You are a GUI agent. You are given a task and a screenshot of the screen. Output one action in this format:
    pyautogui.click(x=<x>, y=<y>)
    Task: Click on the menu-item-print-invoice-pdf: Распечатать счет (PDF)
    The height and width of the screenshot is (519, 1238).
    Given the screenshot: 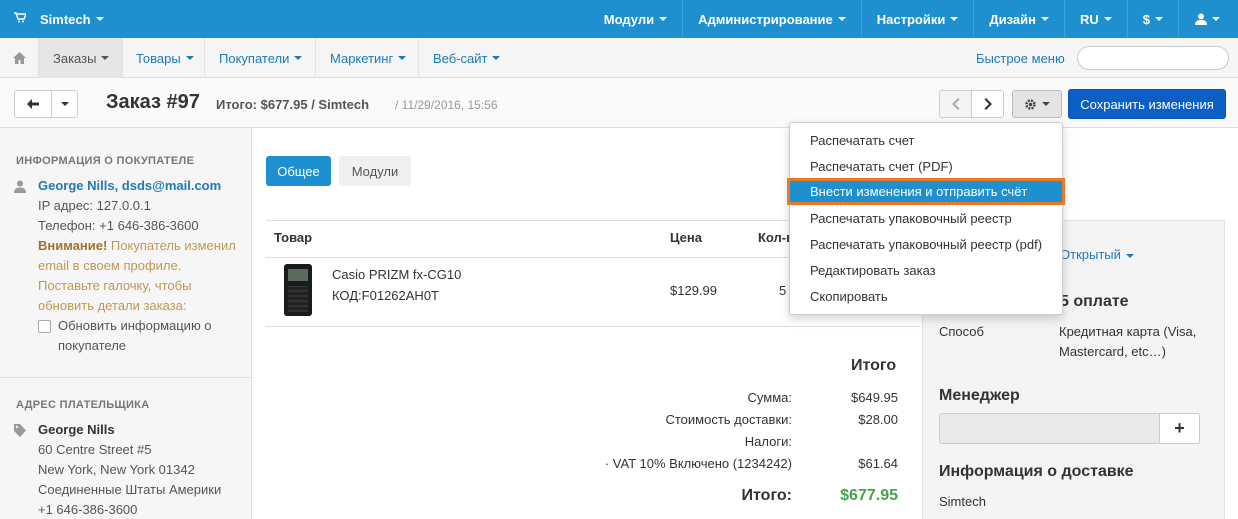 What is the action you would take?
    pyautogui.click(x=881, y=166)
    